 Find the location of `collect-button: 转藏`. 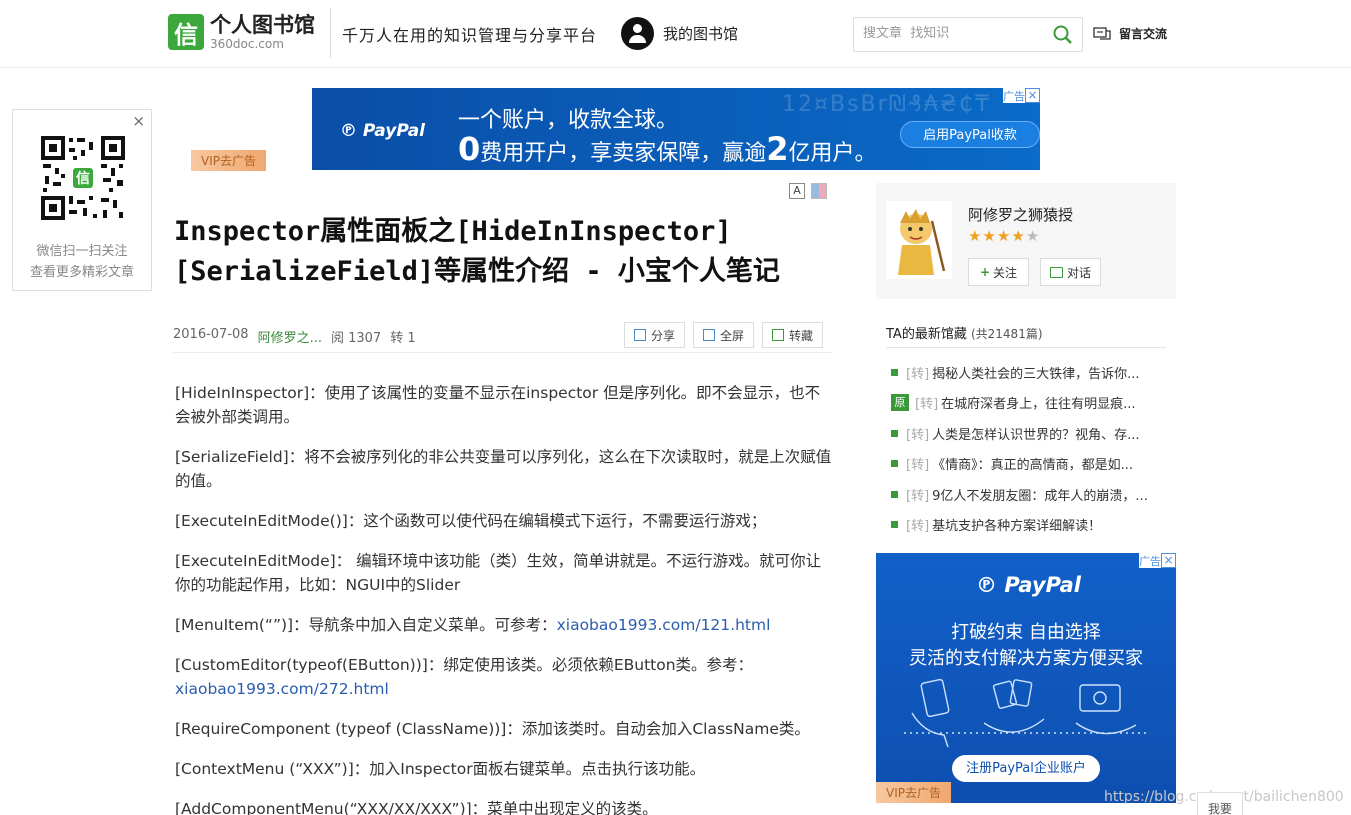

collect-button: 转藏 is located at coordinates (793, 335).